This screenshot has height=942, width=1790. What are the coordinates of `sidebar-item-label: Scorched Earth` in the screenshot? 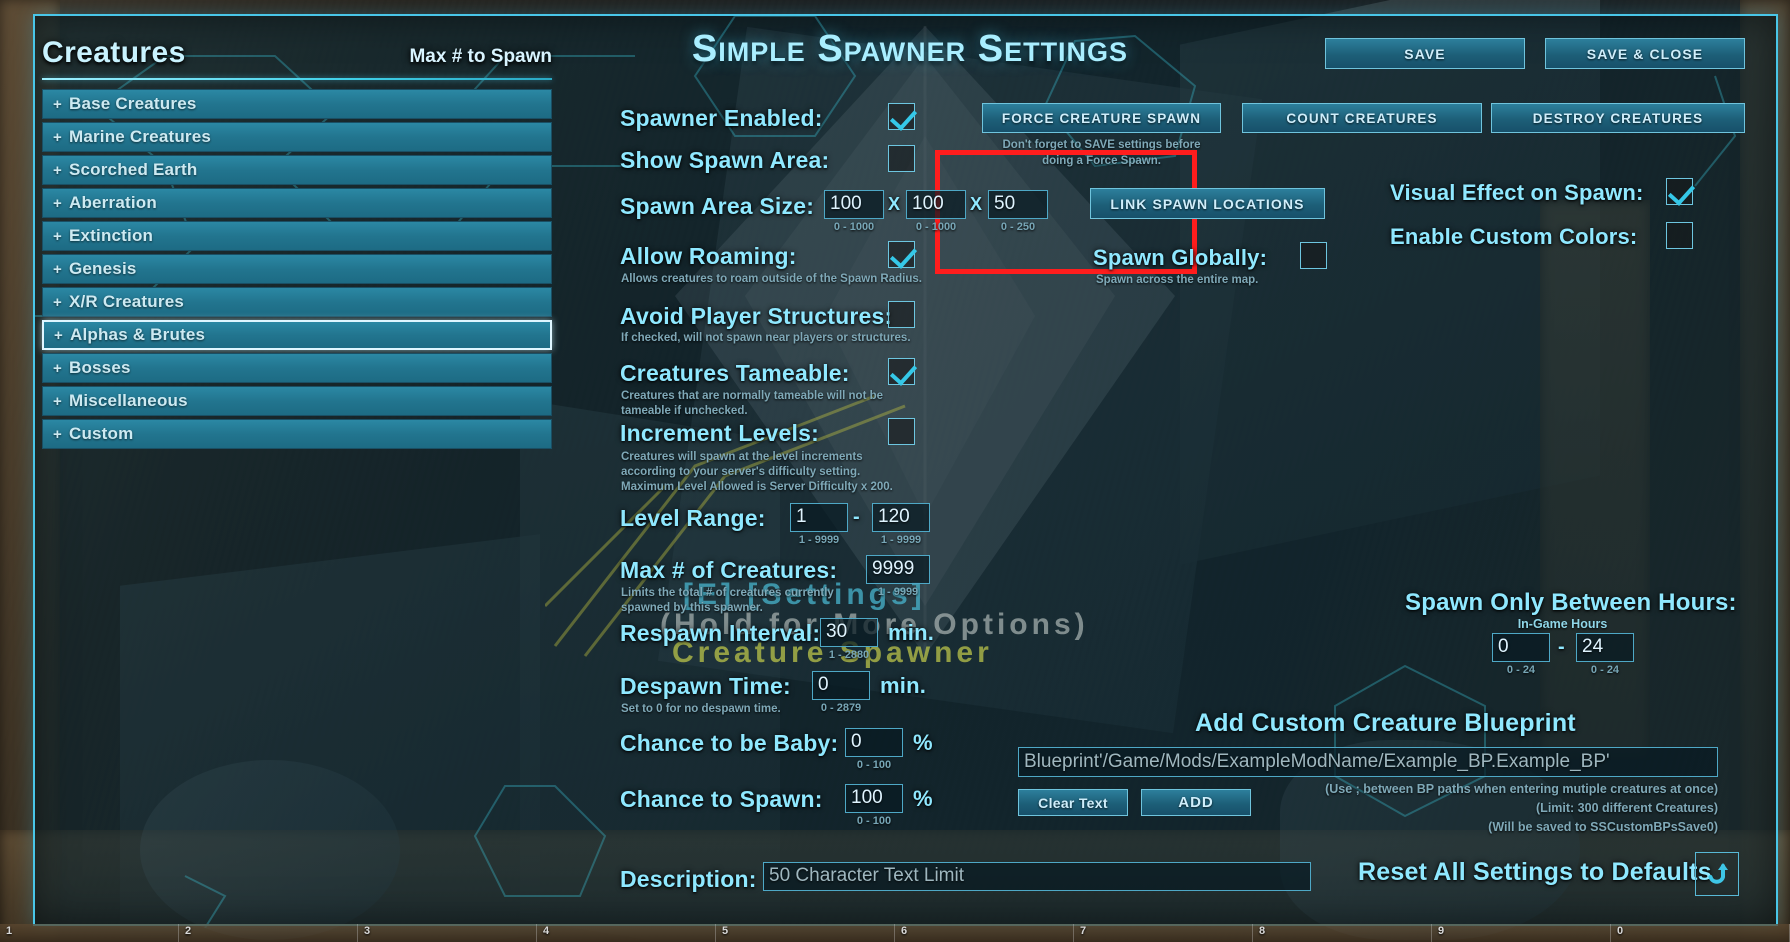 It's located at (133, 169).